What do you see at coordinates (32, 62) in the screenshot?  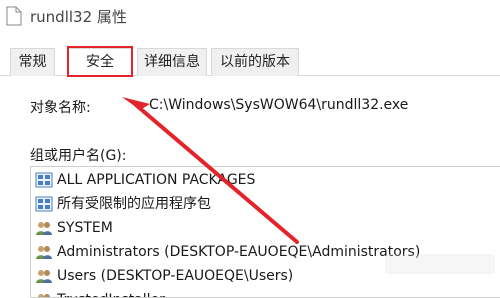 I see `tab-general: 常规` at bounding box center [32, 62].